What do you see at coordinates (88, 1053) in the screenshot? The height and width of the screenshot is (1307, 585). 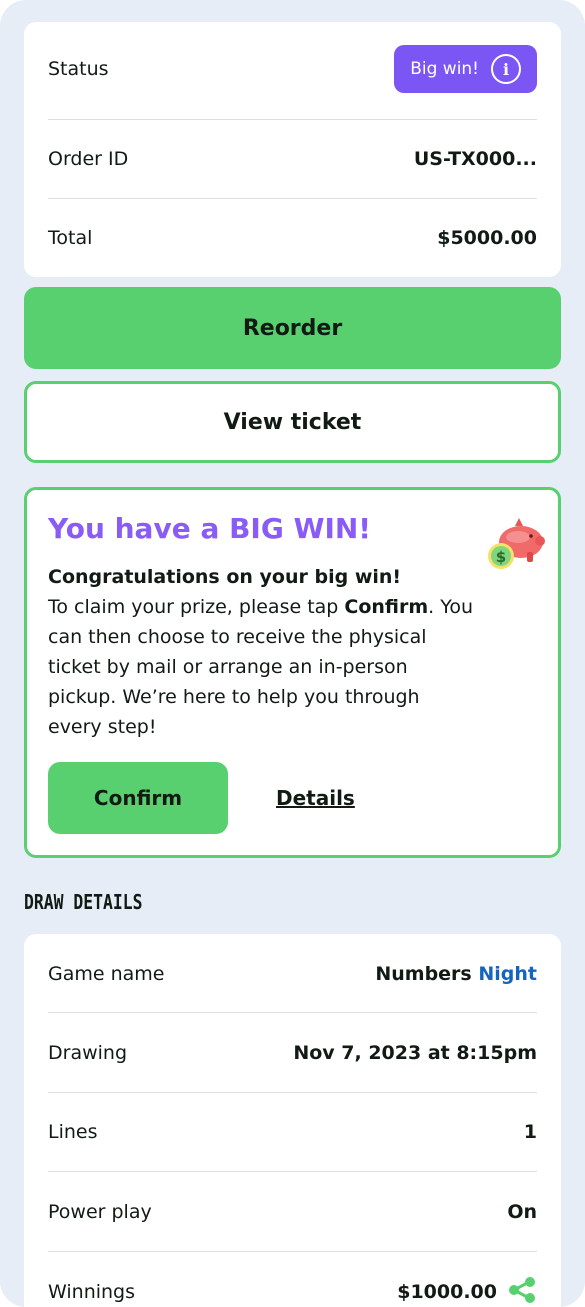 I see `drawing-label: Drawing` at bounding box center [88, 1053].